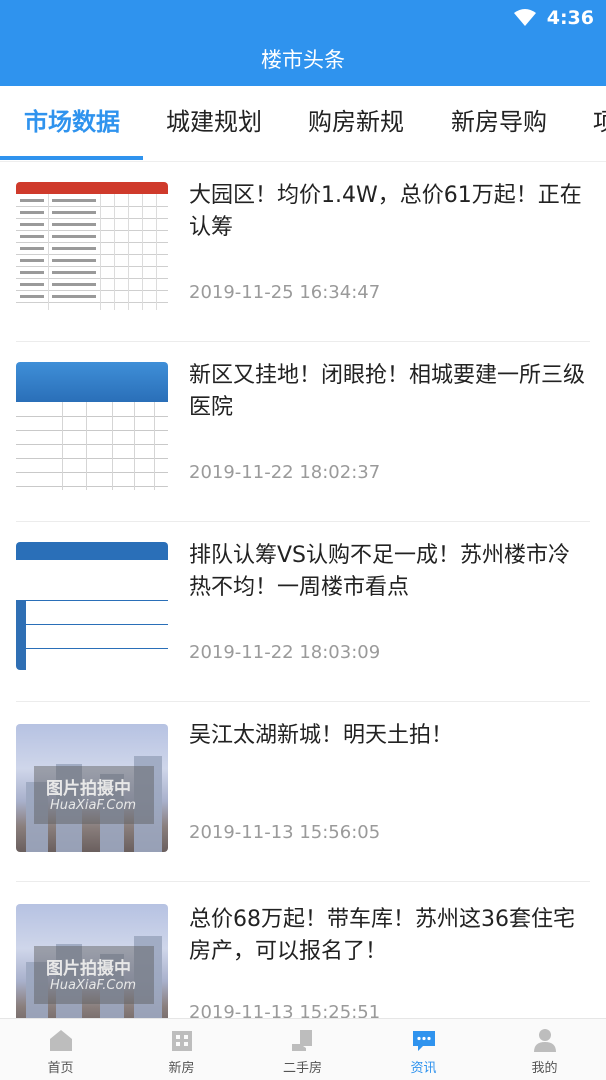 The height and width of the screenshot is (1080, 606). I want to click on nav-resale: 二手房, so click(302, 1049).